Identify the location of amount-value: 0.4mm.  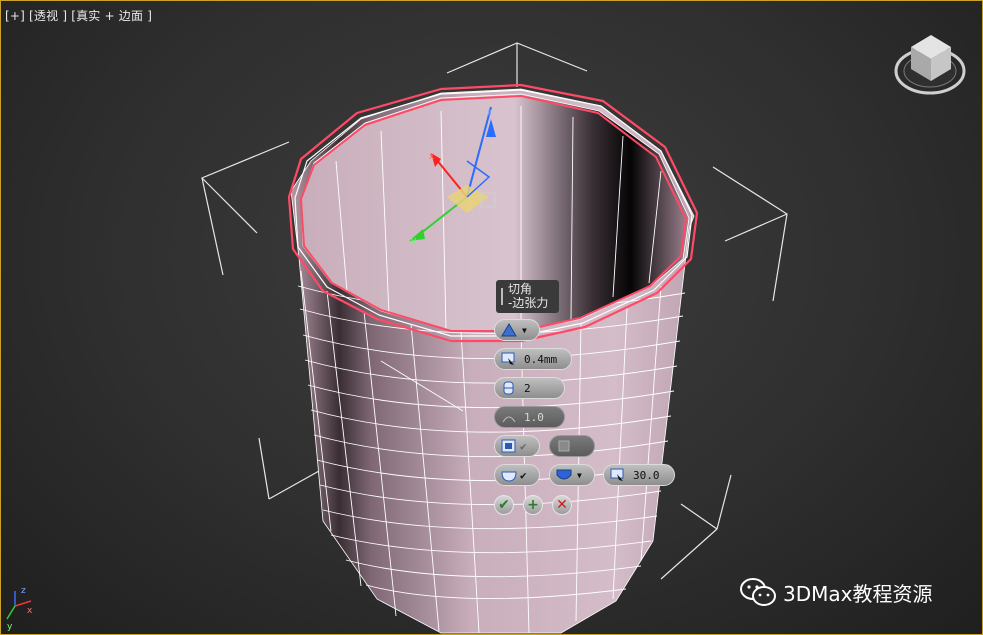
(540, 359).